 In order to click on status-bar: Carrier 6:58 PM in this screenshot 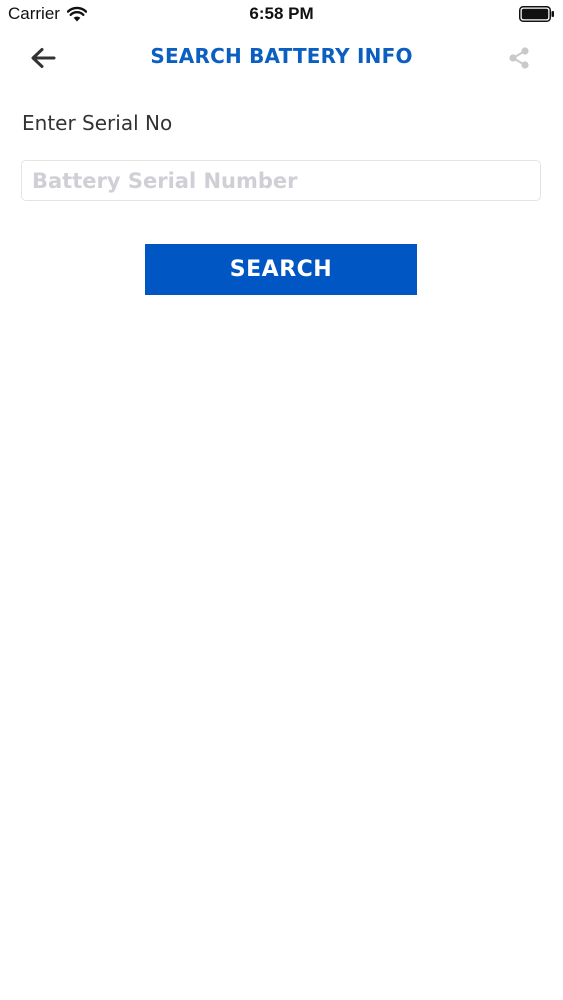, I will do `click(281, 15)`.